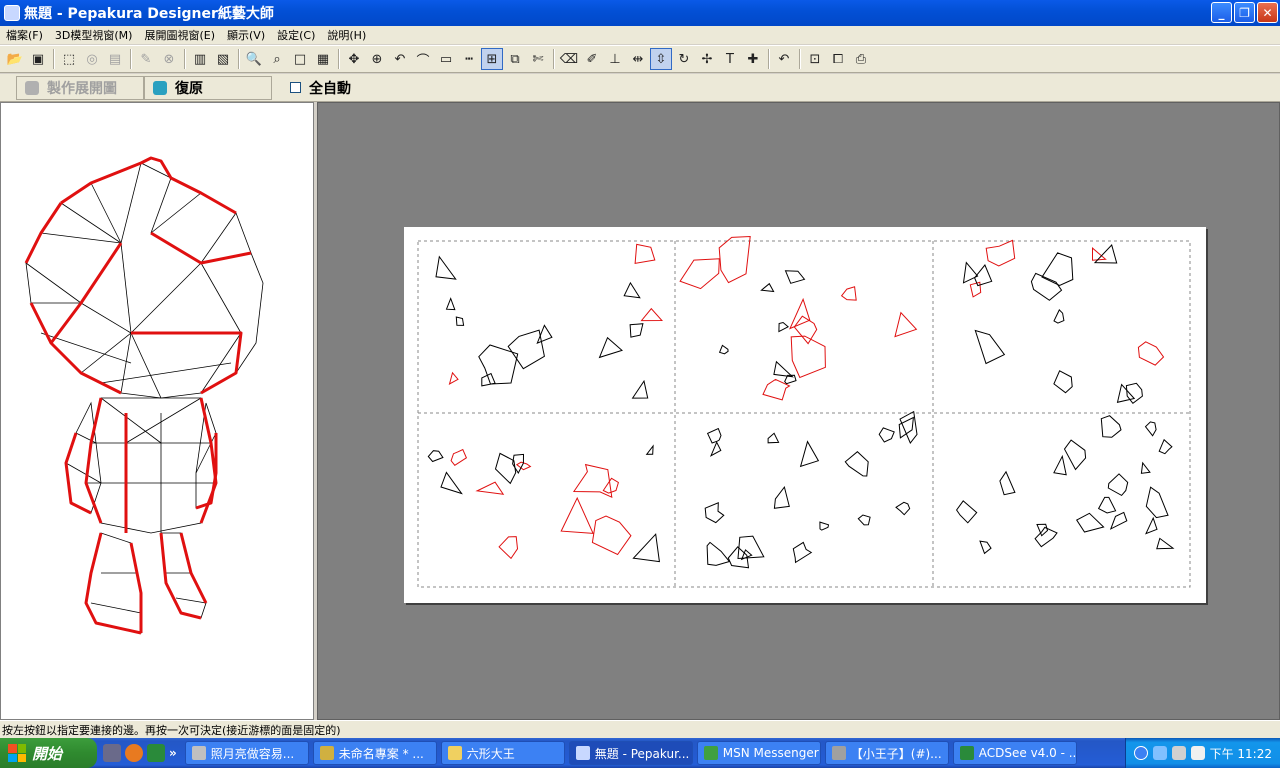  What do you see at coordinates (730, 59) in the screenshot?
I see `text-icon: T` at bounding box center [730, 59].